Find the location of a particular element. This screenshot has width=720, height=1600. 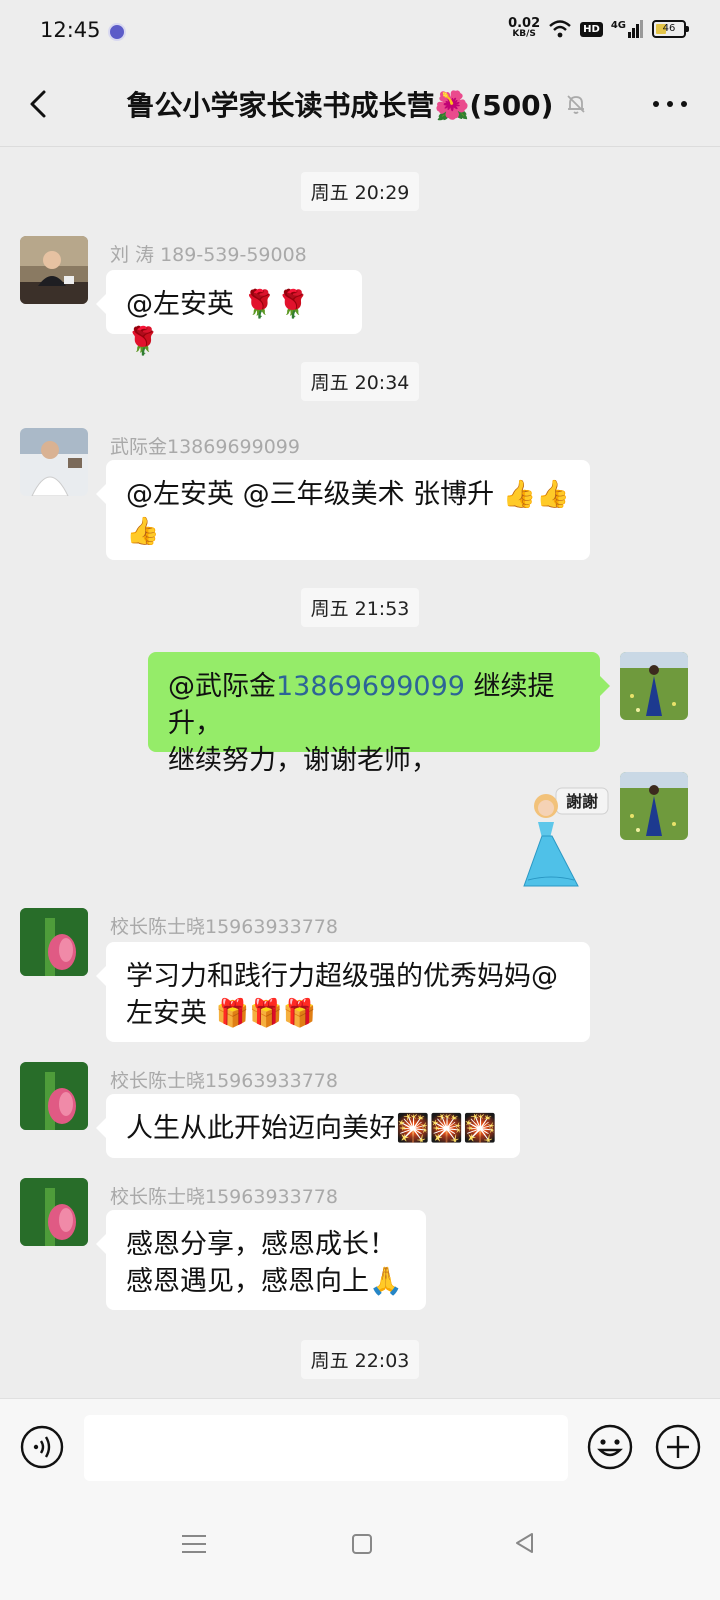

sticker-text: 謝謝 is located at coordinates (582, 801).